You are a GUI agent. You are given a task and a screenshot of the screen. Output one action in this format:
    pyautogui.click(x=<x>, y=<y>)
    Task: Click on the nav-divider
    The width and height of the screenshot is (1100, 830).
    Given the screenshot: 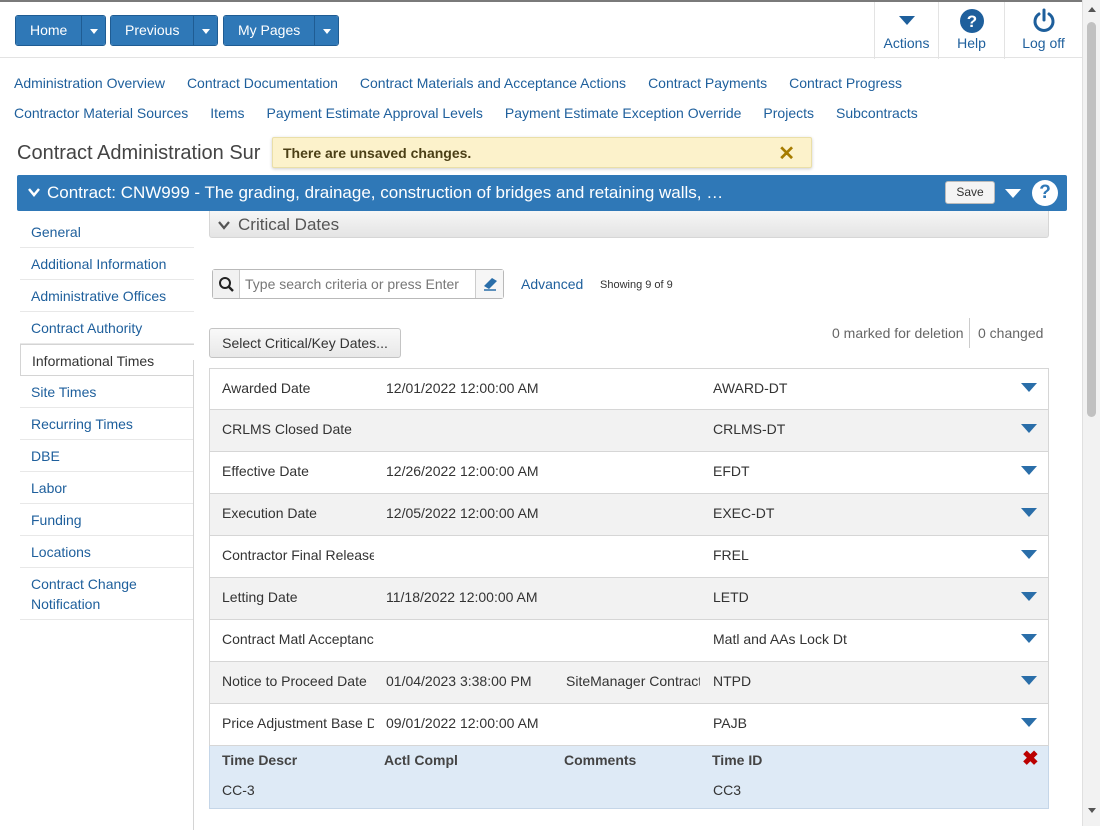 What is the action you would take?
    pyautogui.click(x=193, y=595)
    